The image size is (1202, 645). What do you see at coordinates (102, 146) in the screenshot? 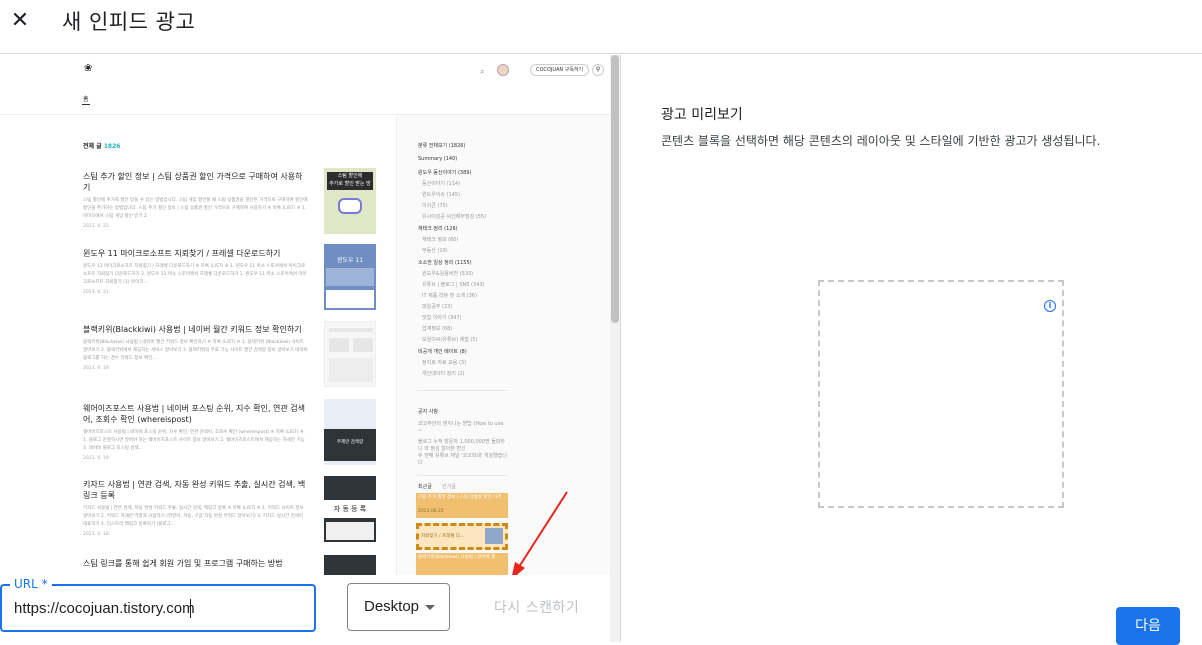
I see `post-count: 전체 글 1826` at bounding box center [102, 146].